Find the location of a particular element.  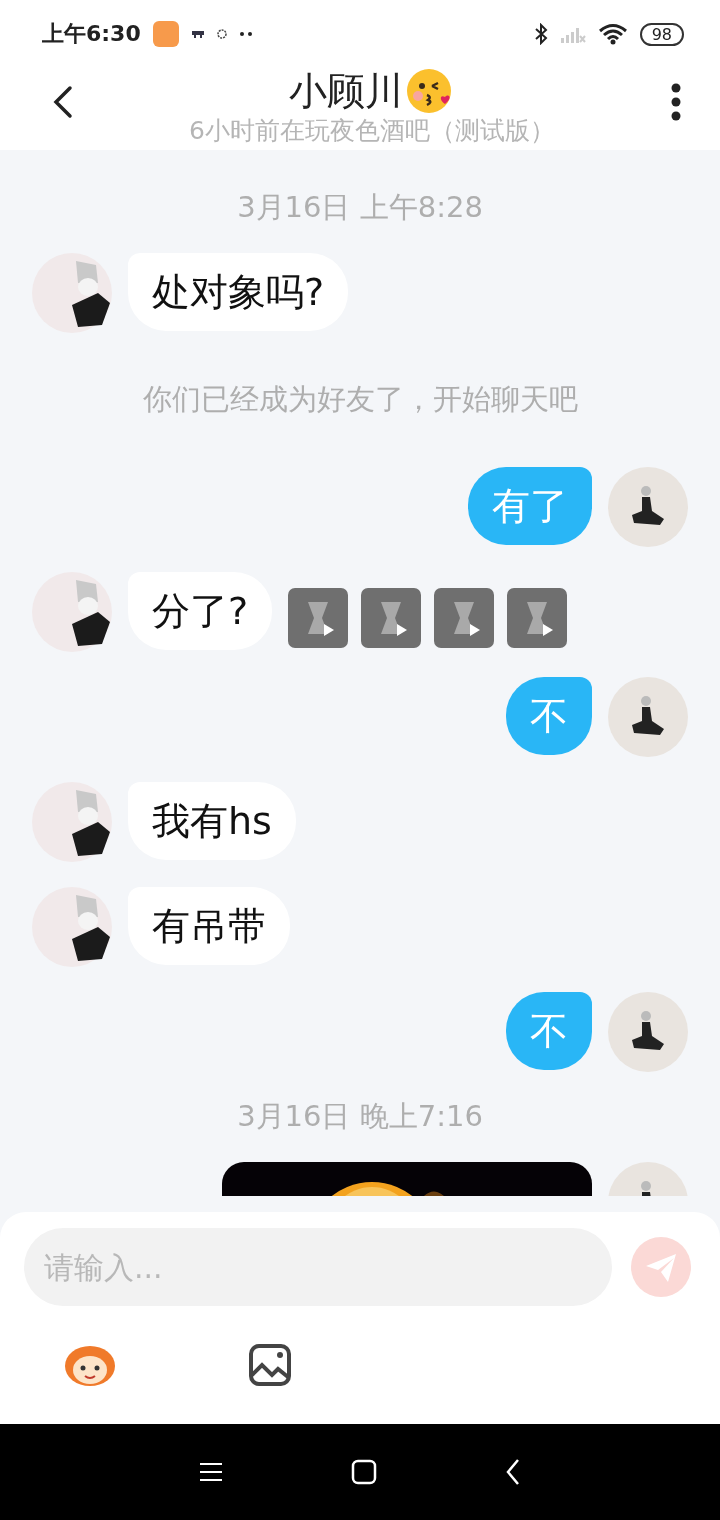

contact-status: 6小时前在玩夜色酒吧（测试版） is located at coordinates (372, 131).